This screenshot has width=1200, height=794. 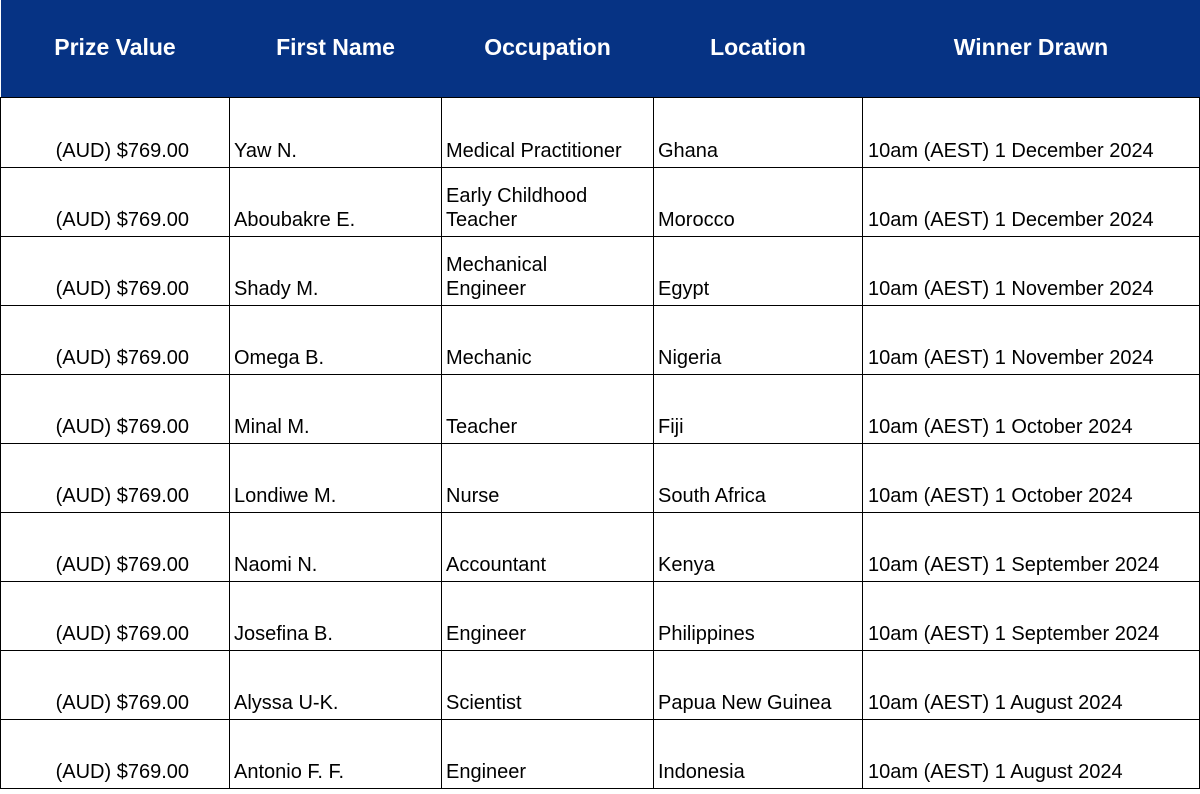 I want to click on first-name-cell: Shady M., so click(x=335, y=270).